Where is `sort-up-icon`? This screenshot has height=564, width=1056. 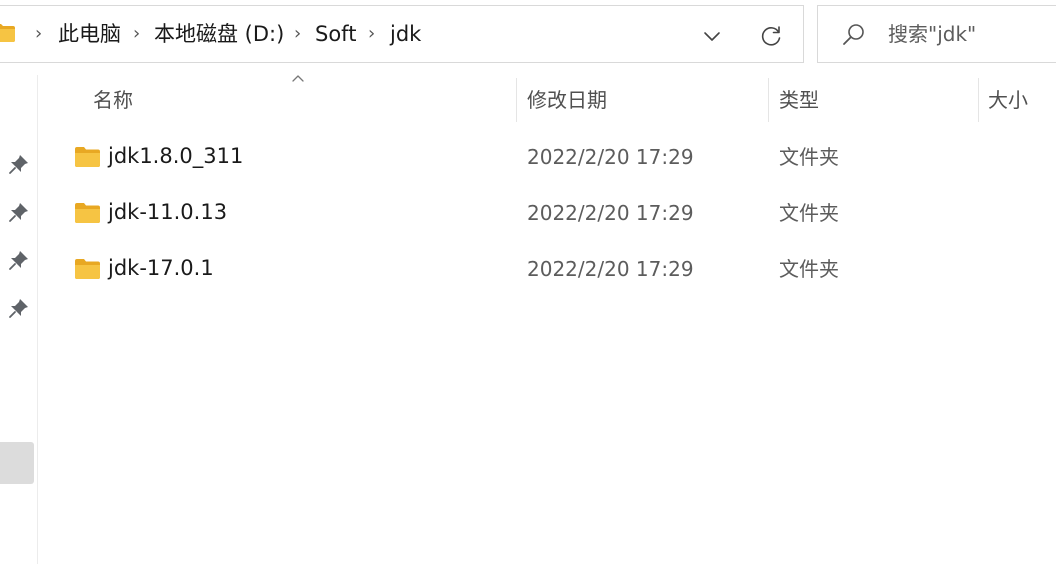 sort-up-icon is located at coordinates (298, 78).